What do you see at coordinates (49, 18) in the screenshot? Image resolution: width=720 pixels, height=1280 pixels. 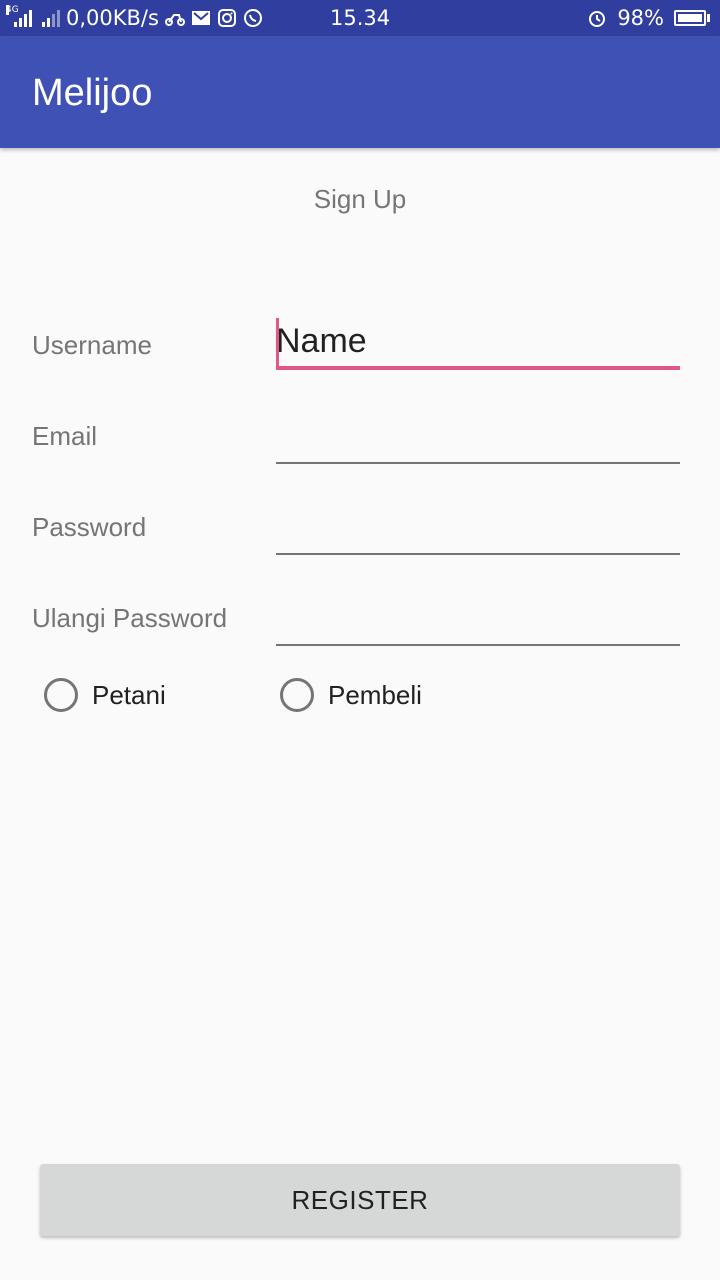 I see `signal-alt-icon` at bounding box center [49, 18].